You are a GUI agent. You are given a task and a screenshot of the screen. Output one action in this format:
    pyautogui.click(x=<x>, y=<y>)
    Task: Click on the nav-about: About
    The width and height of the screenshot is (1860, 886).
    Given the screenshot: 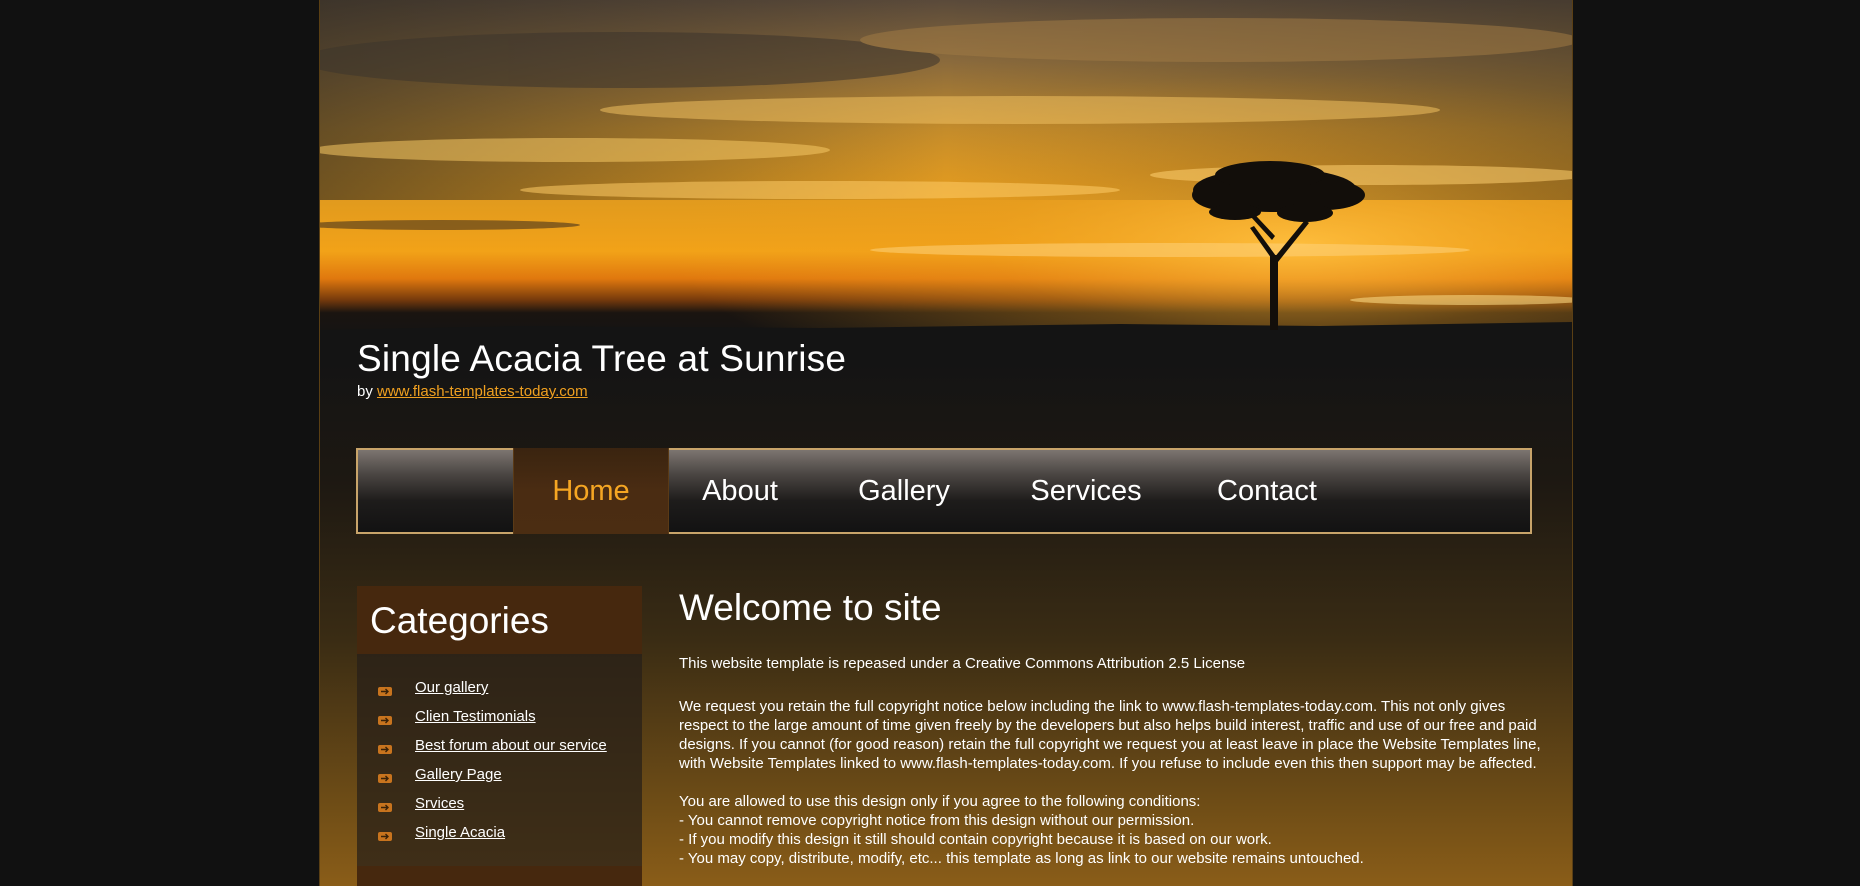 What is the action you would take?
    pyautogui.click(x=740, y=491)
    